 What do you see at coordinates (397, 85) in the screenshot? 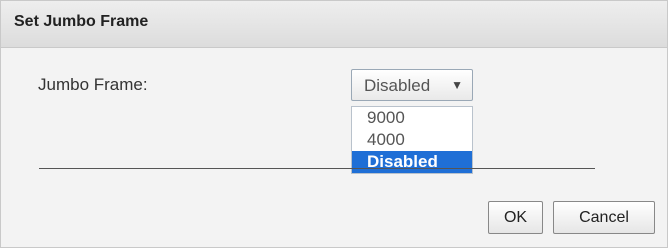
I see `select-current-value: Disabled` at bounding box center [397, 85].